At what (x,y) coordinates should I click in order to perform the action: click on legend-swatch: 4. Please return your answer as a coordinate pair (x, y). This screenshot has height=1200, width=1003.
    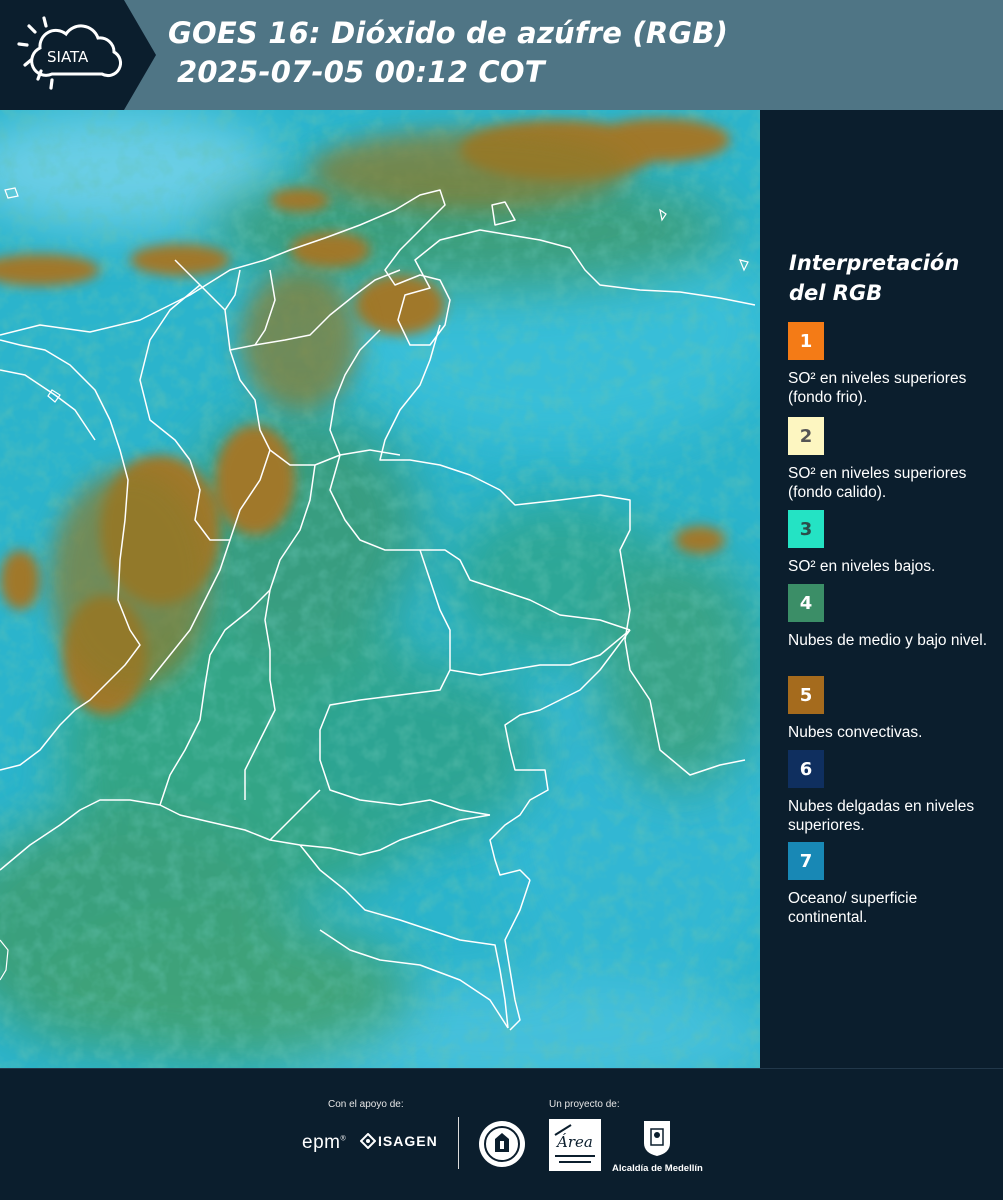
    Looking at the image, I should click on (806, 603).